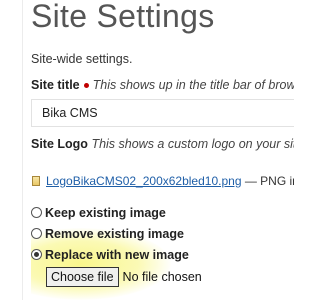 The width and height of the screenshot is (320, 300). I want to click on site-title-label: Site title, so click(55, 85).